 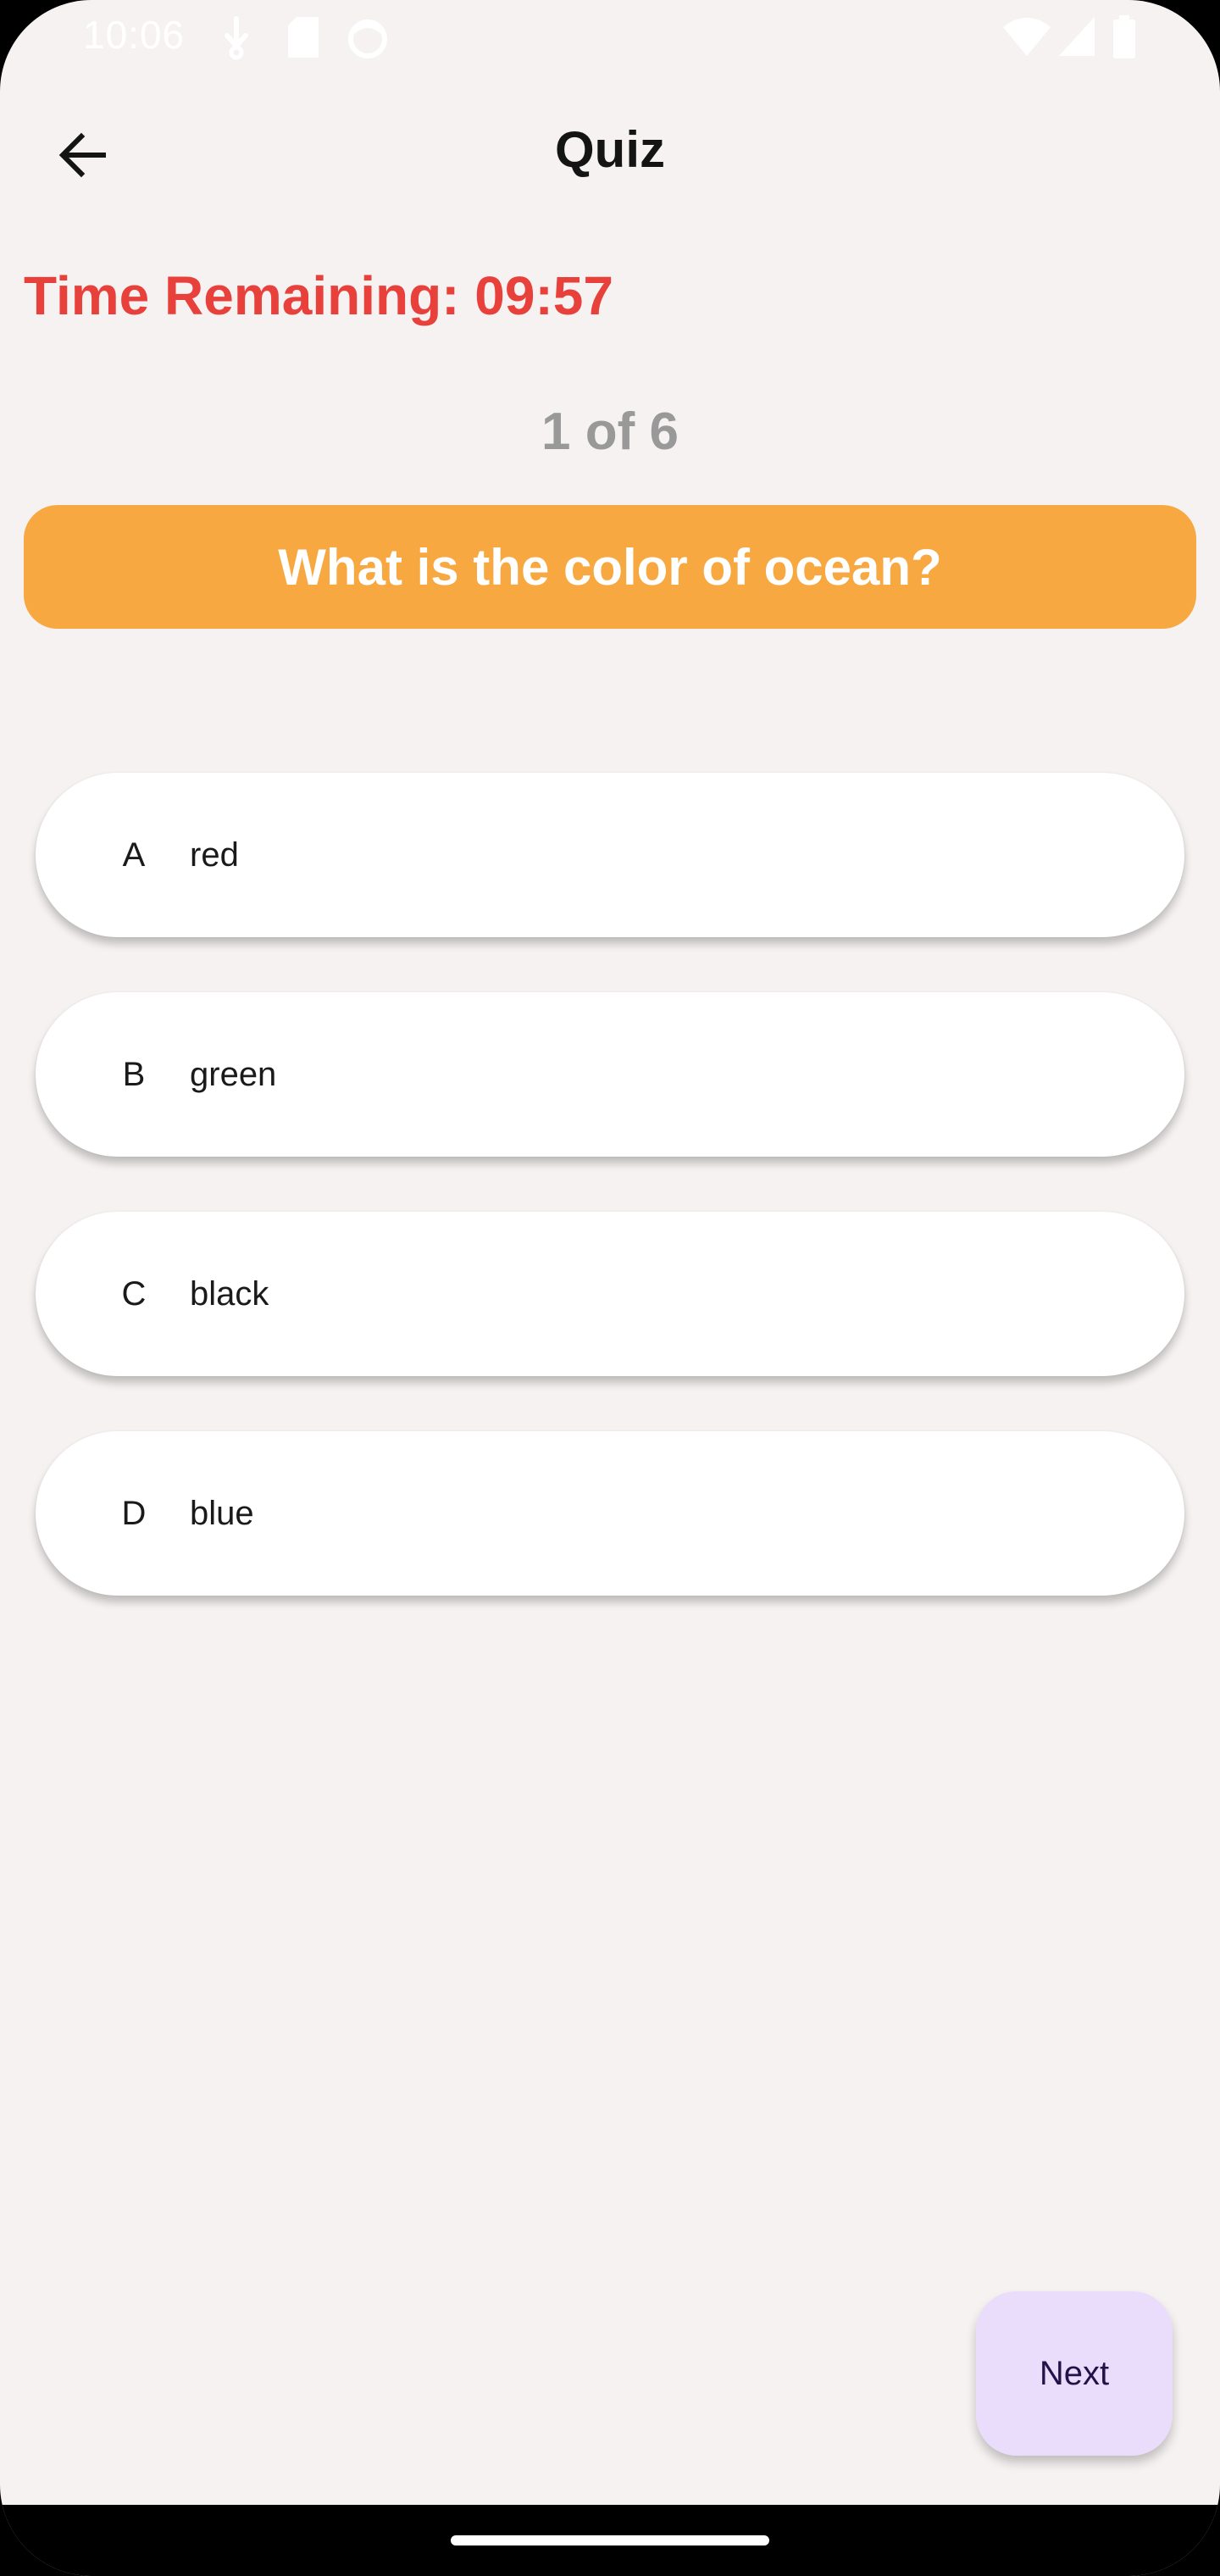 I want to click on option-text: red, so click(x=214, y=855).